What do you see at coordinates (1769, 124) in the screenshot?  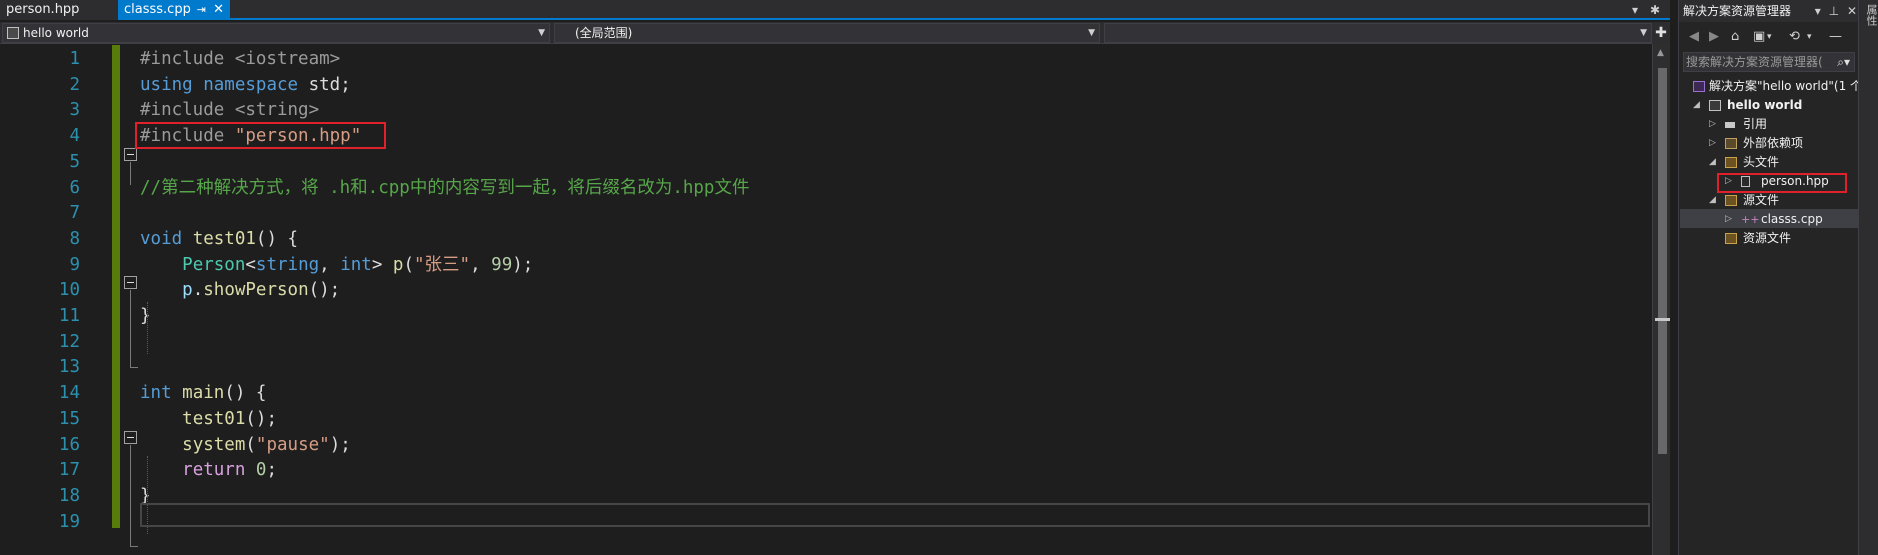 I see `tree-item-references: ▷ 引用` at bounding box center [1769, 124].